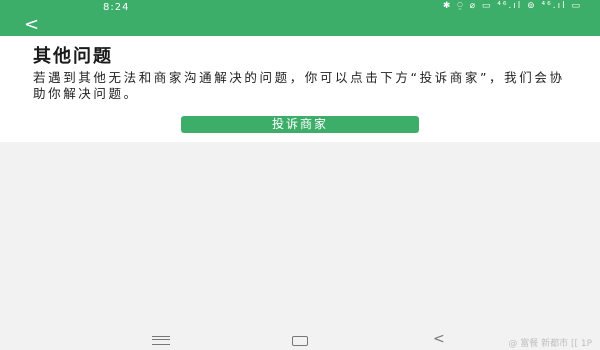  Describe the element at coordinates (300, 18) in the screenshot. I see `status-bar-header: 8:24 ✱ ⍜ ⌀ ▭ ⁴⁶.ıl ⊚ ⁴⁶.ıl ▭ <` at that location.